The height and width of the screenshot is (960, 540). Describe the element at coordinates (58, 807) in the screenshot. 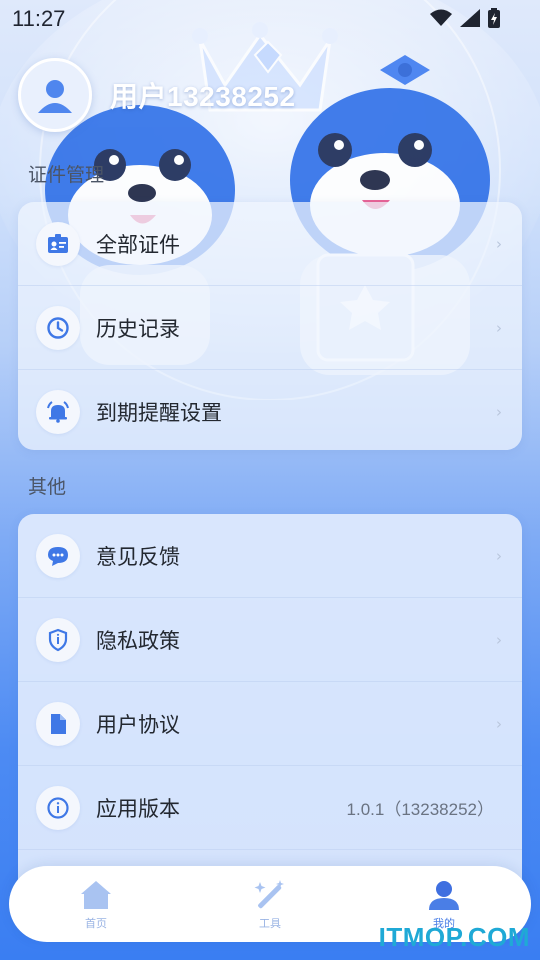

I see `info-icon` at that location.